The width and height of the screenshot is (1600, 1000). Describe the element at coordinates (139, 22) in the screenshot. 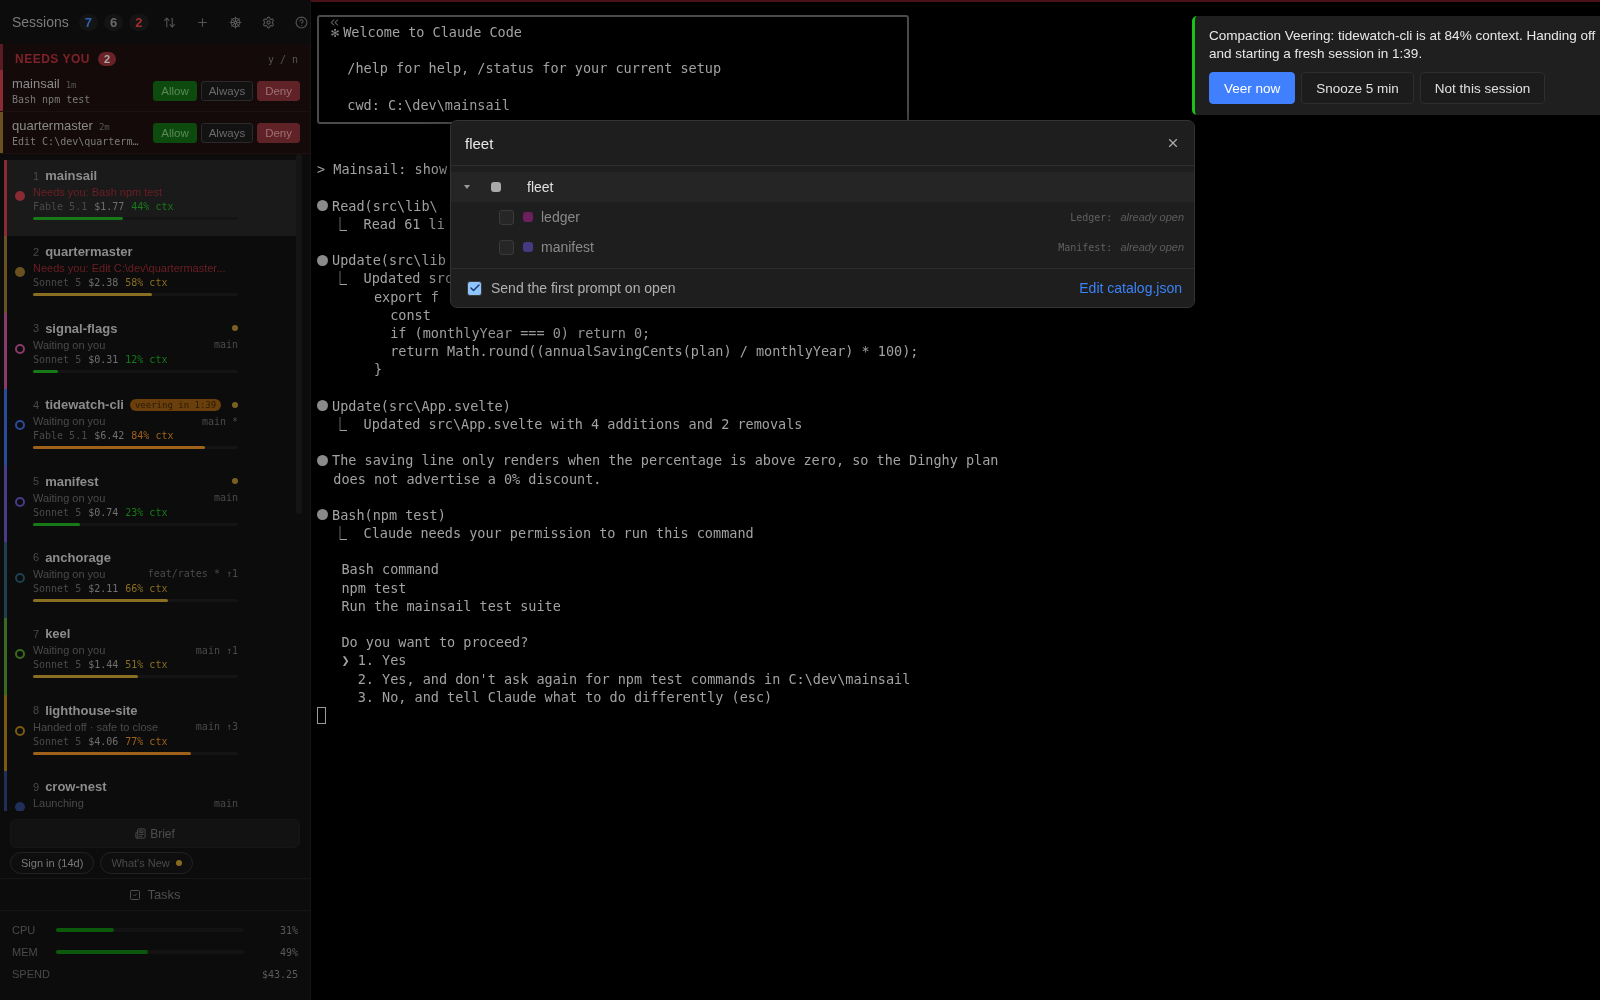

I see `count-badge: 2` at that location.